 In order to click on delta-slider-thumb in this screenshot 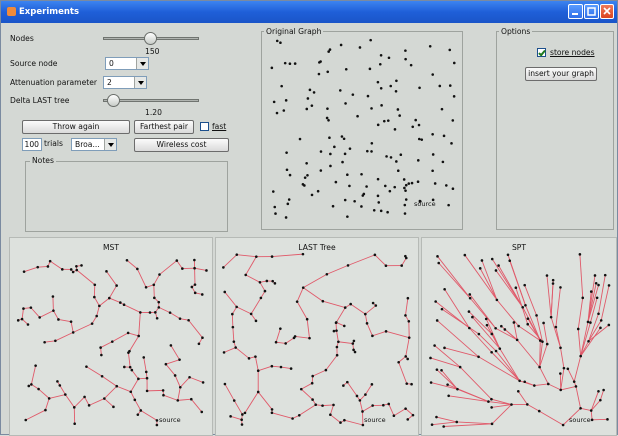, I will do `click(113, 100)`.